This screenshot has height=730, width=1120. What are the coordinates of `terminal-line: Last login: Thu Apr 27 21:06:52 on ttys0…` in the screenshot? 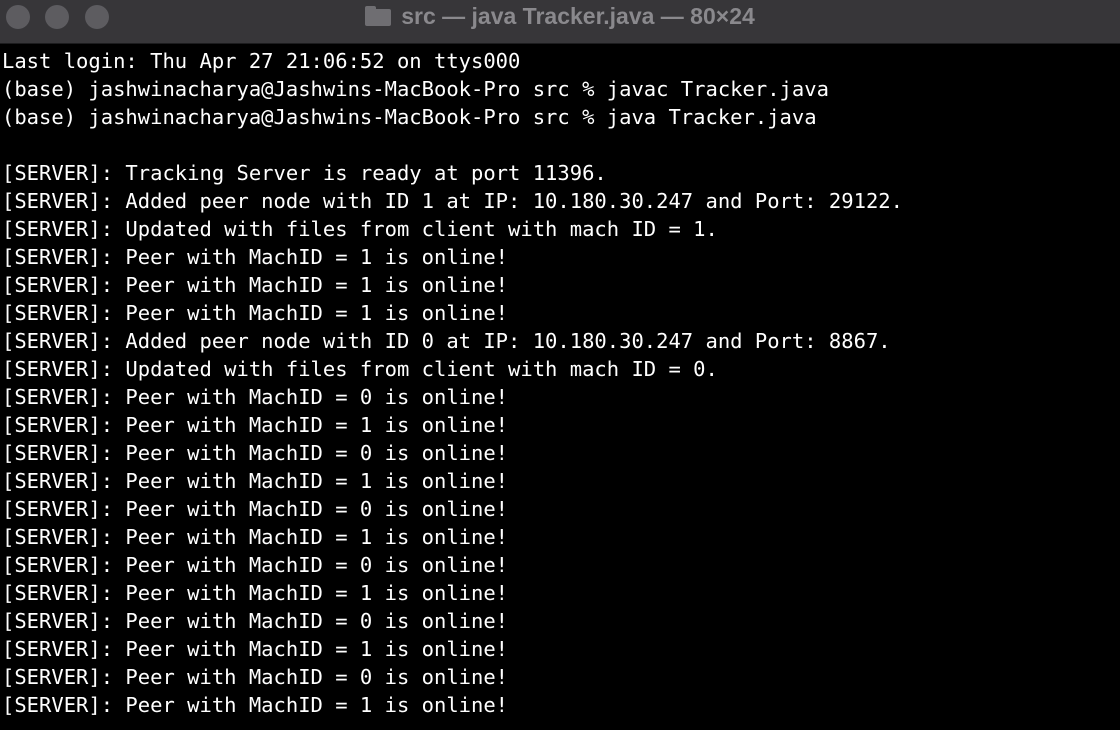 It's located at (261, 61).